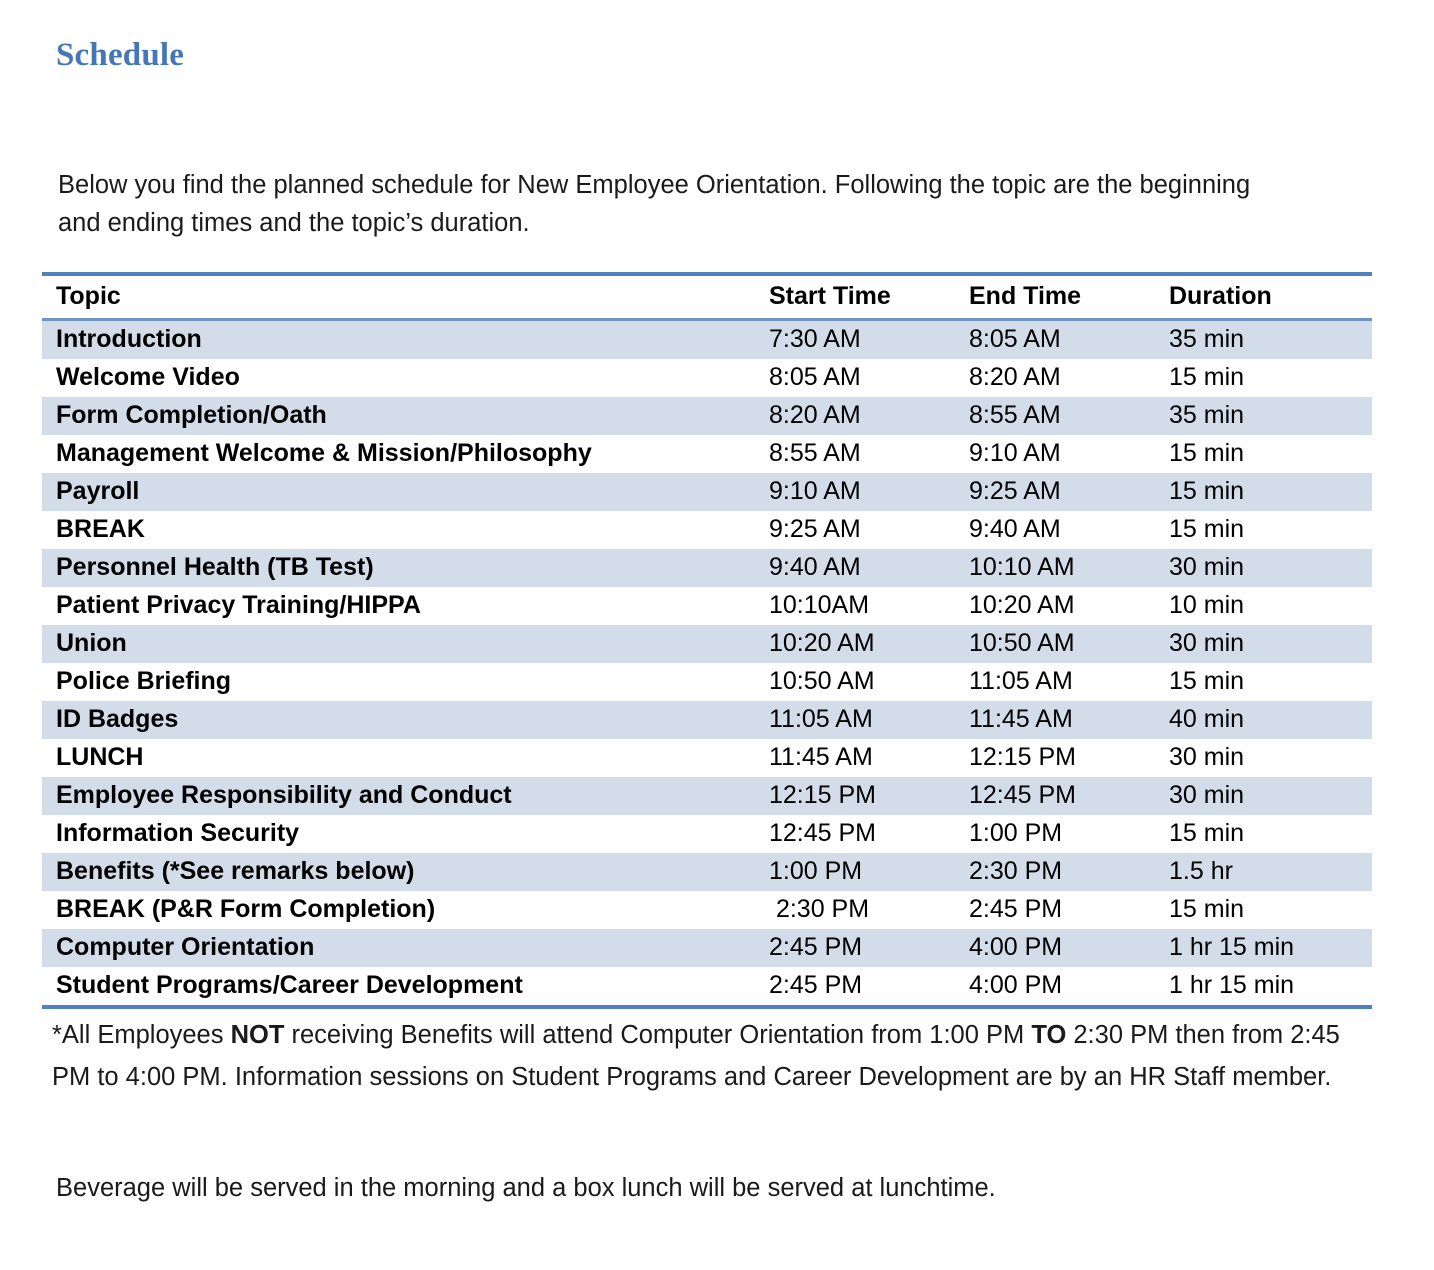 The width and height of the screenshot is (1434, 1270). Describe the element at coordinates (855, 296) in the screenshot. I see `column-header-start-time: Start Time` at that location.